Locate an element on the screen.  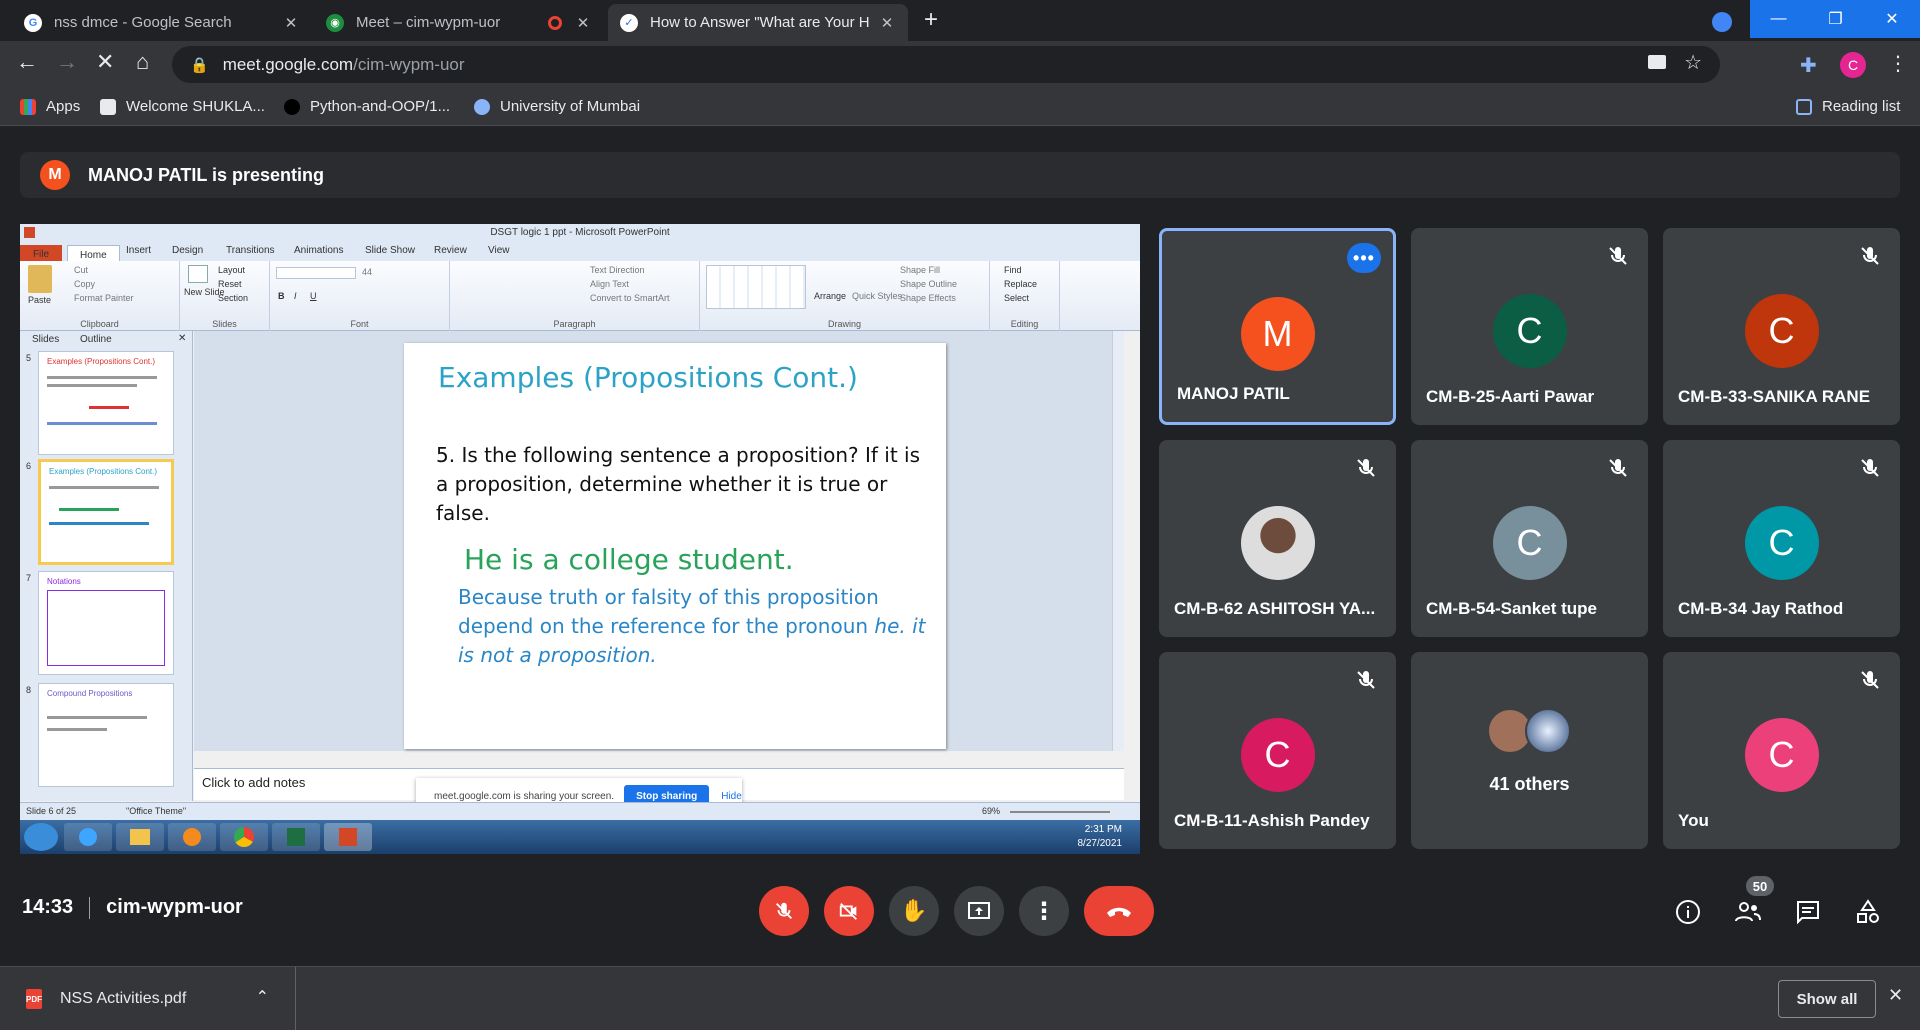
windows-start-icon is located at coordinates (41, 837).